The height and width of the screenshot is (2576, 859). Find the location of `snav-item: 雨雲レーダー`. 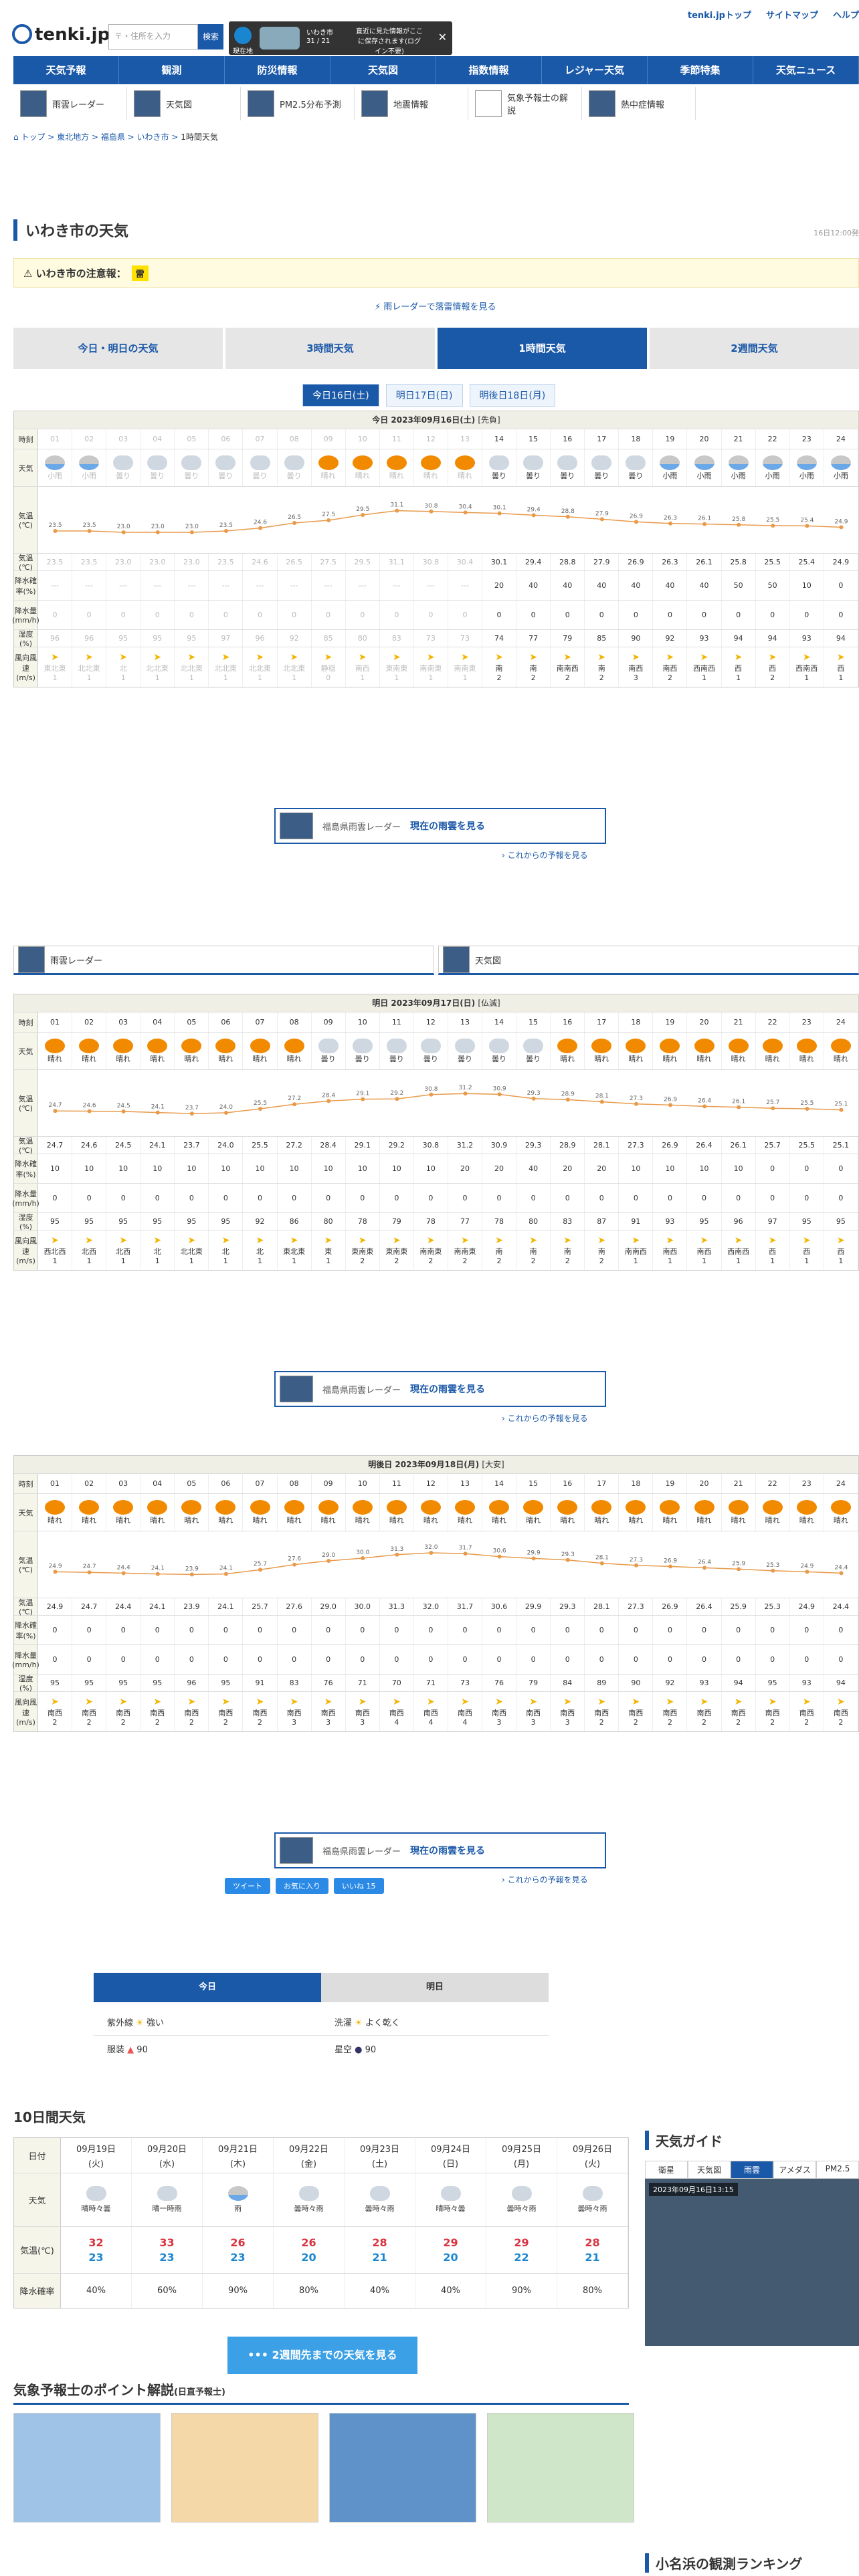

snav-item: 雨雲レーダー is located at coordinates (70, 103).